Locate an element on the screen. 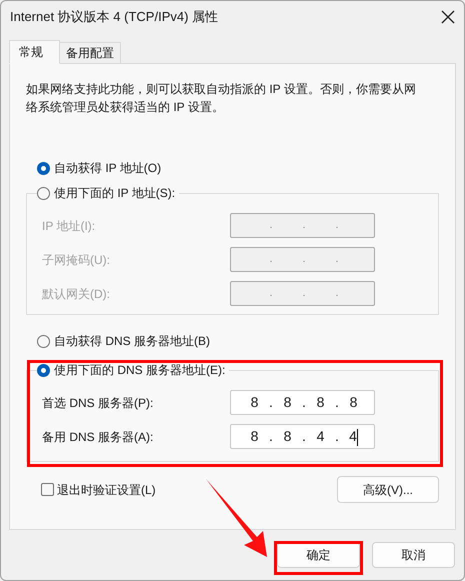  field-label: 默认网关(D): is located at coordinates (76, 294).